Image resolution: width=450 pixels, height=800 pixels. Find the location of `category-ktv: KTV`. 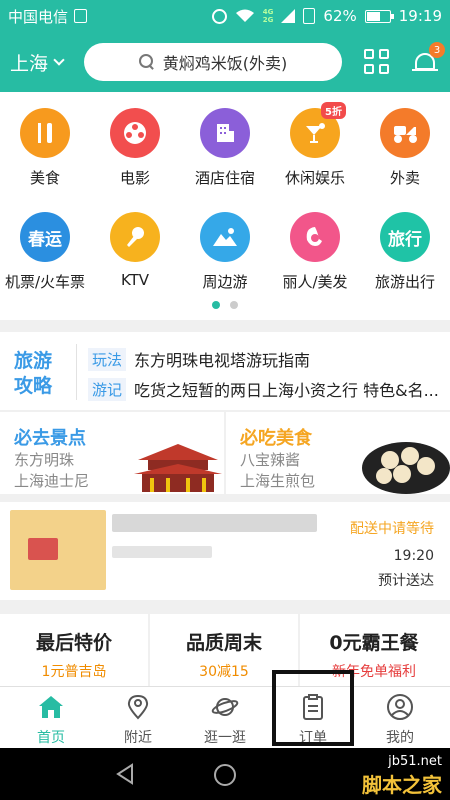

category-ktv: KTV is located at coordinates (135, 250).